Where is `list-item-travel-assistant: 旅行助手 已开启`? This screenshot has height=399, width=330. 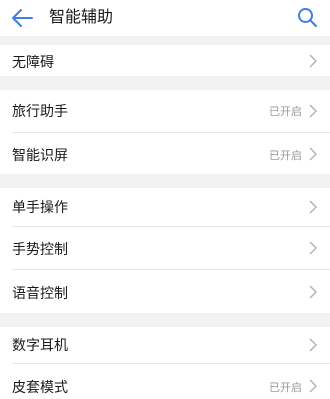 list-item-travel-assistant: 旅行助手 已开启 is located at coordinates (165, 111).